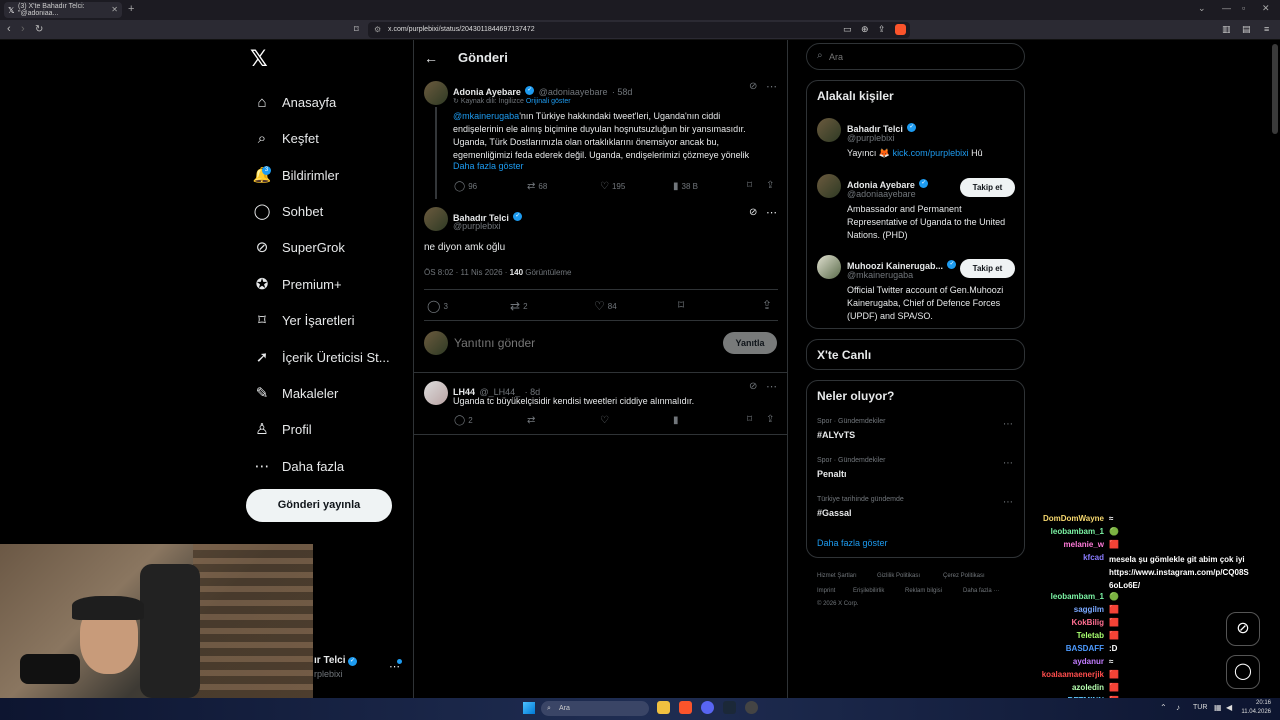  Describe the element at coordinates (868, 591) in the screenshot. I see `footer-accessibility: Erişilebilirlik` at that location.